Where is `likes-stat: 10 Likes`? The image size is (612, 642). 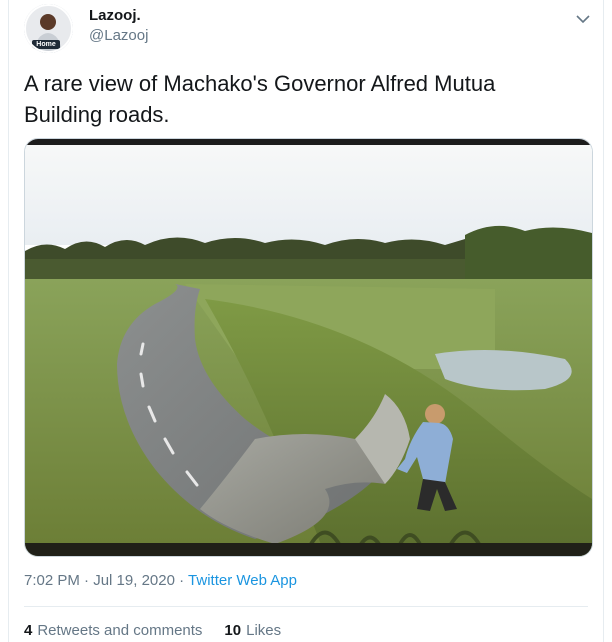 likes-stat: 10 Likes is located at coordinates (252, 630).